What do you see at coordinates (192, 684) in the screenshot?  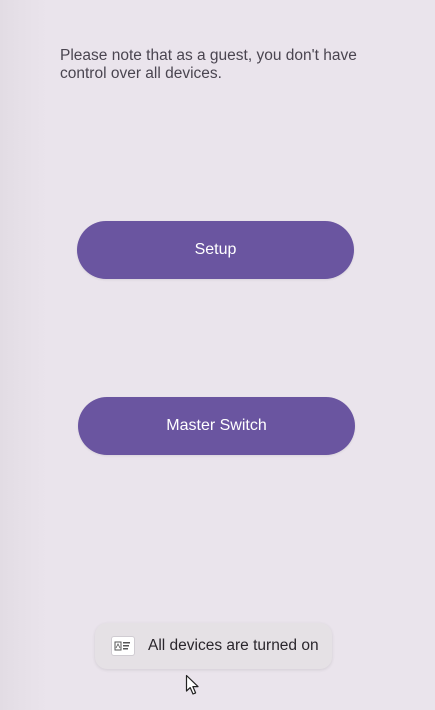 I see `mouse-cursor-icon` at bounding box center [192, 684].